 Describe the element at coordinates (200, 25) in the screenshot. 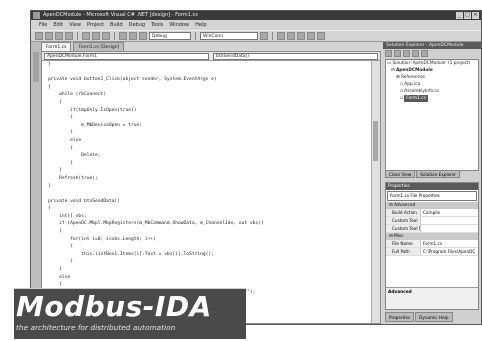

I see `menu-help: Help` at that location.